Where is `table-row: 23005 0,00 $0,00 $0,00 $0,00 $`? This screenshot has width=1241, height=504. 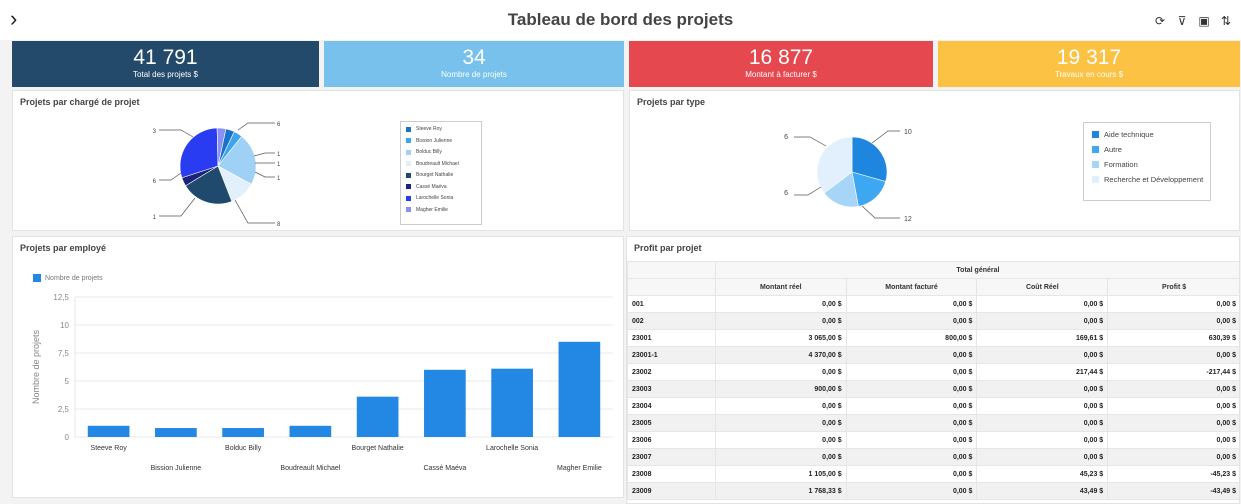 table-row: 23005 0,00 $0,00 $0,00 $0,00 $ is located at coordinates (933, 423).